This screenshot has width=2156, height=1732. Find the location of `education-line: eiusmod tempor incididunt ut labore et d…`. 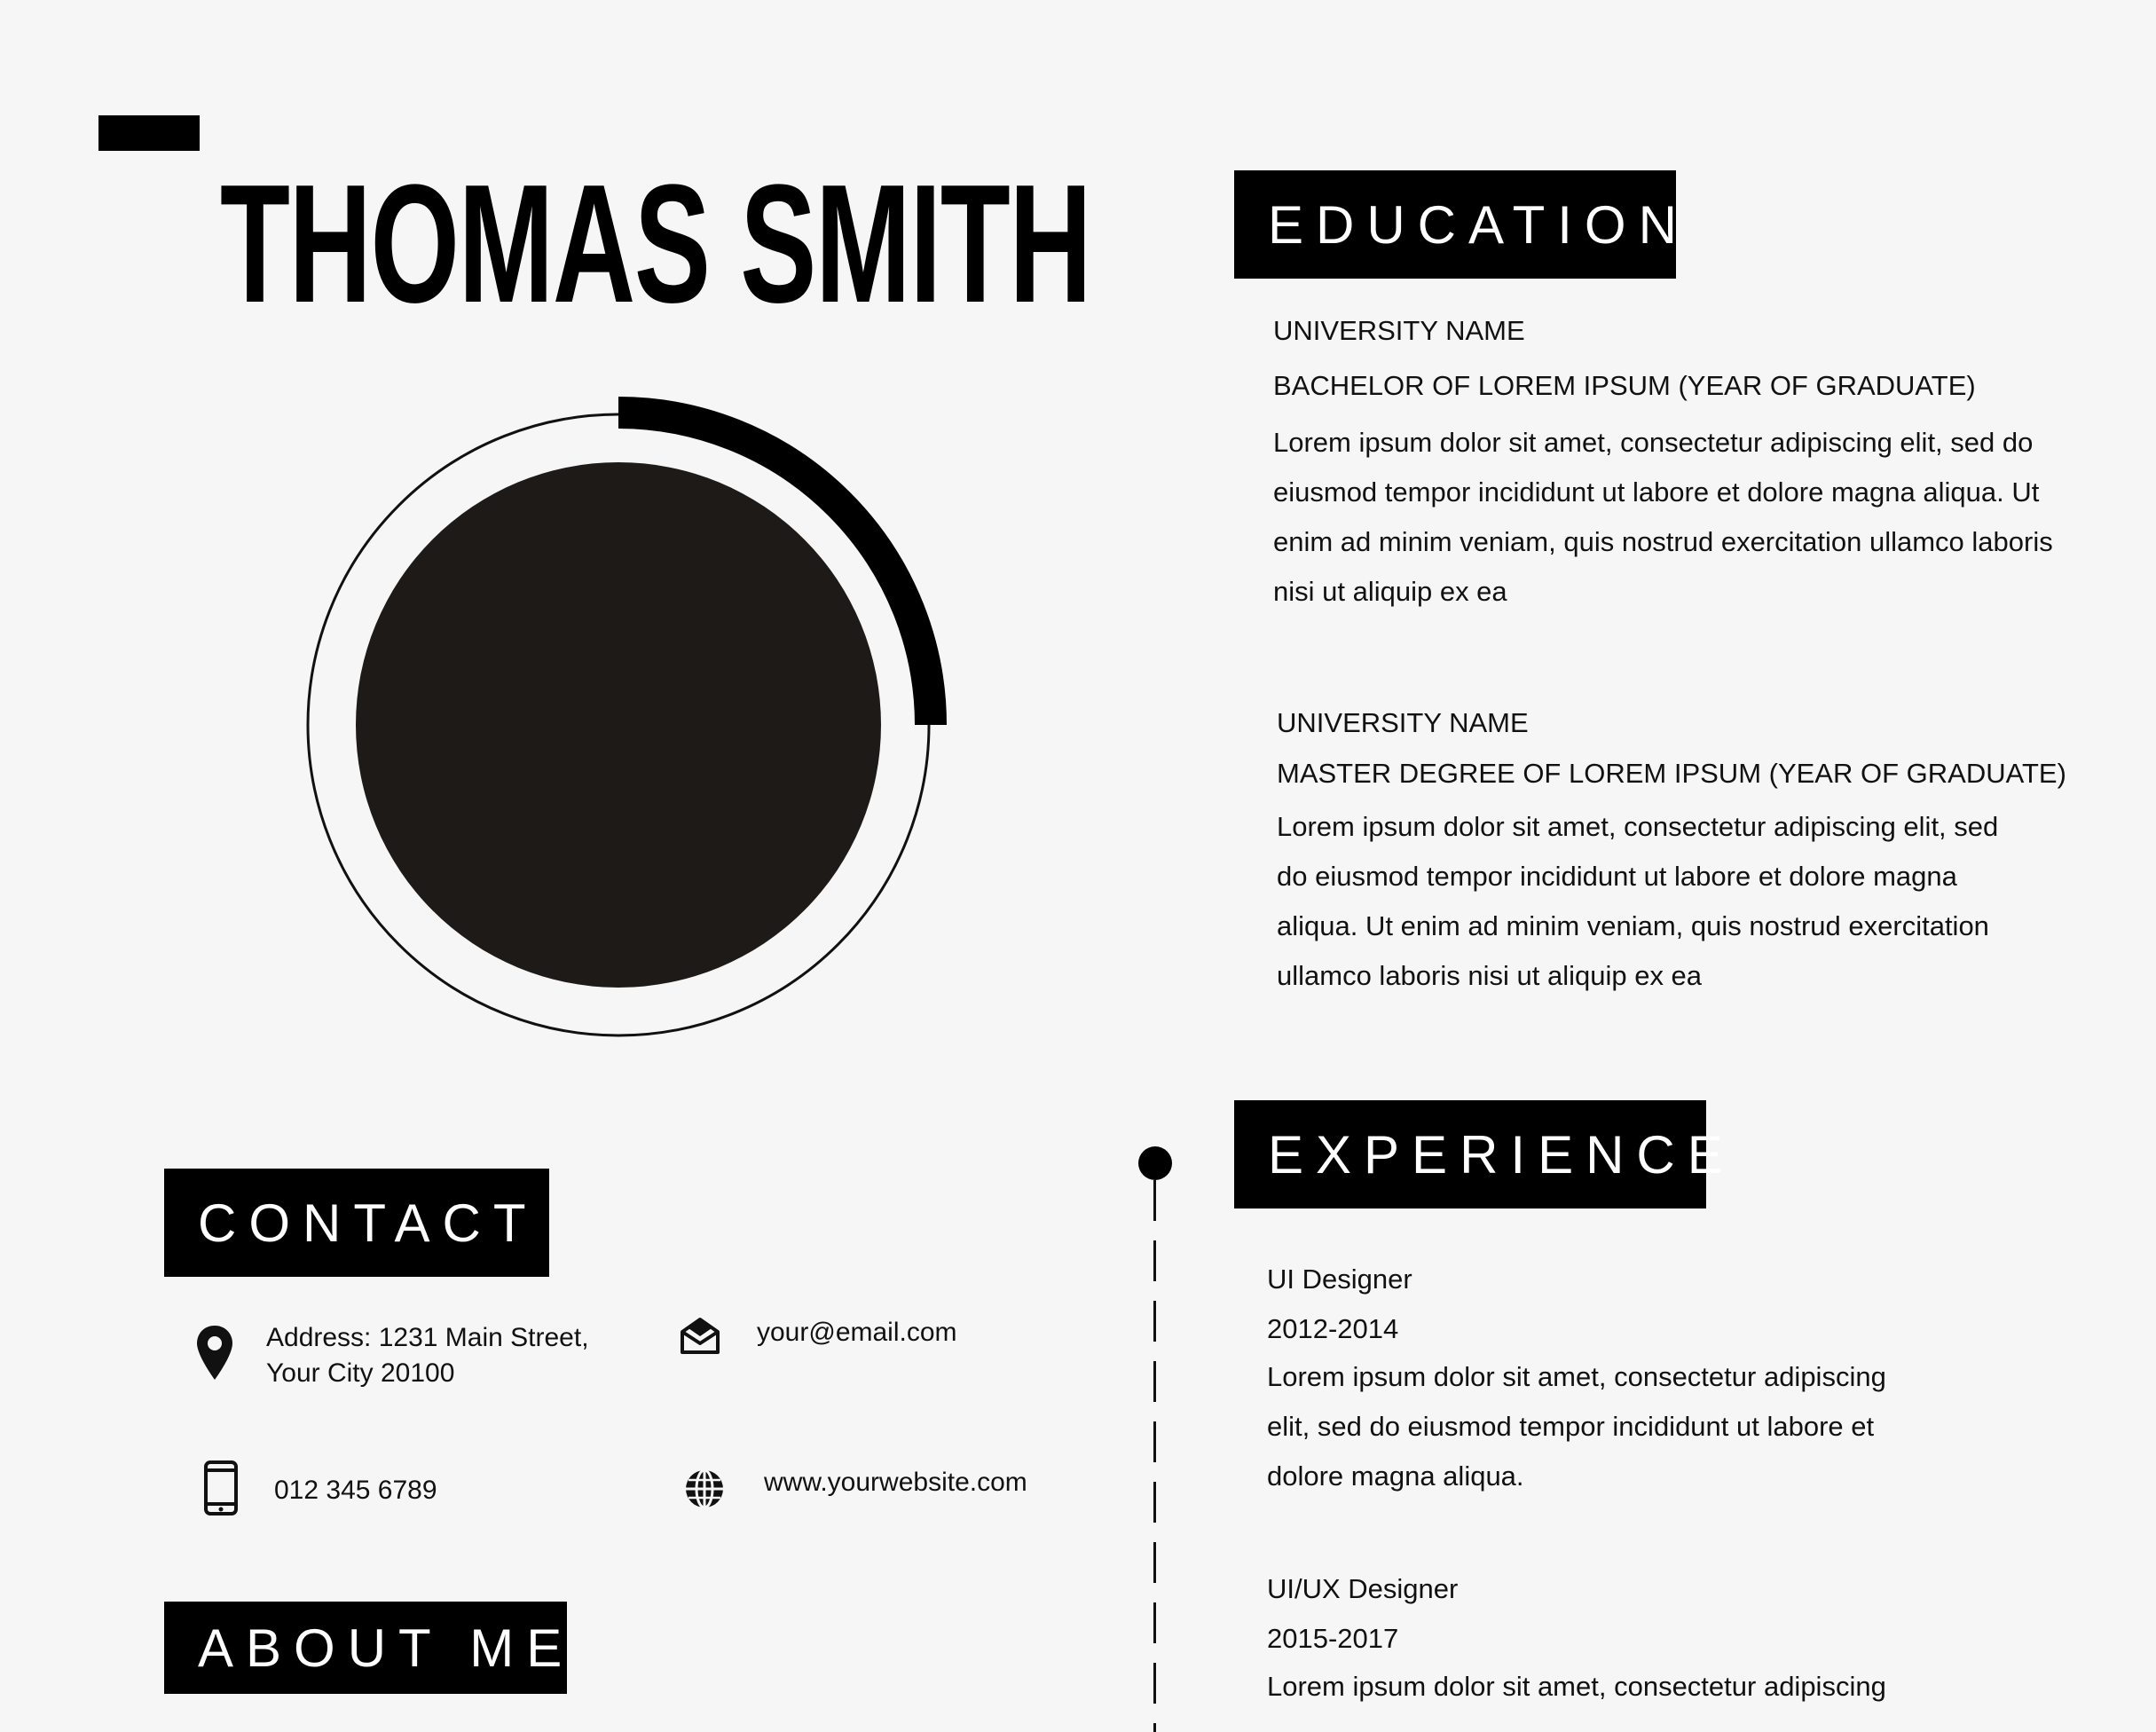

education-line: eiusmod tempor incididunt ut labore et d… is located at coordinates (1657, 492).